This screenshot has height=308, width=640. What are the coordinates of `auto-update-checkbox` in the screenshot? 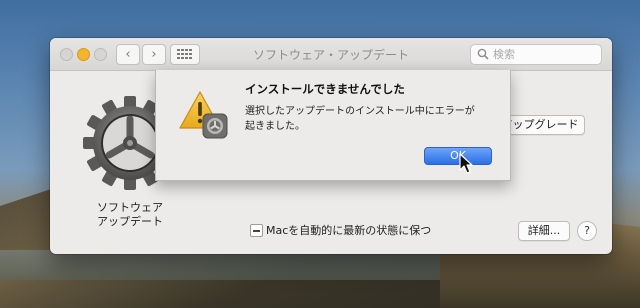 It's located at (256, 230).